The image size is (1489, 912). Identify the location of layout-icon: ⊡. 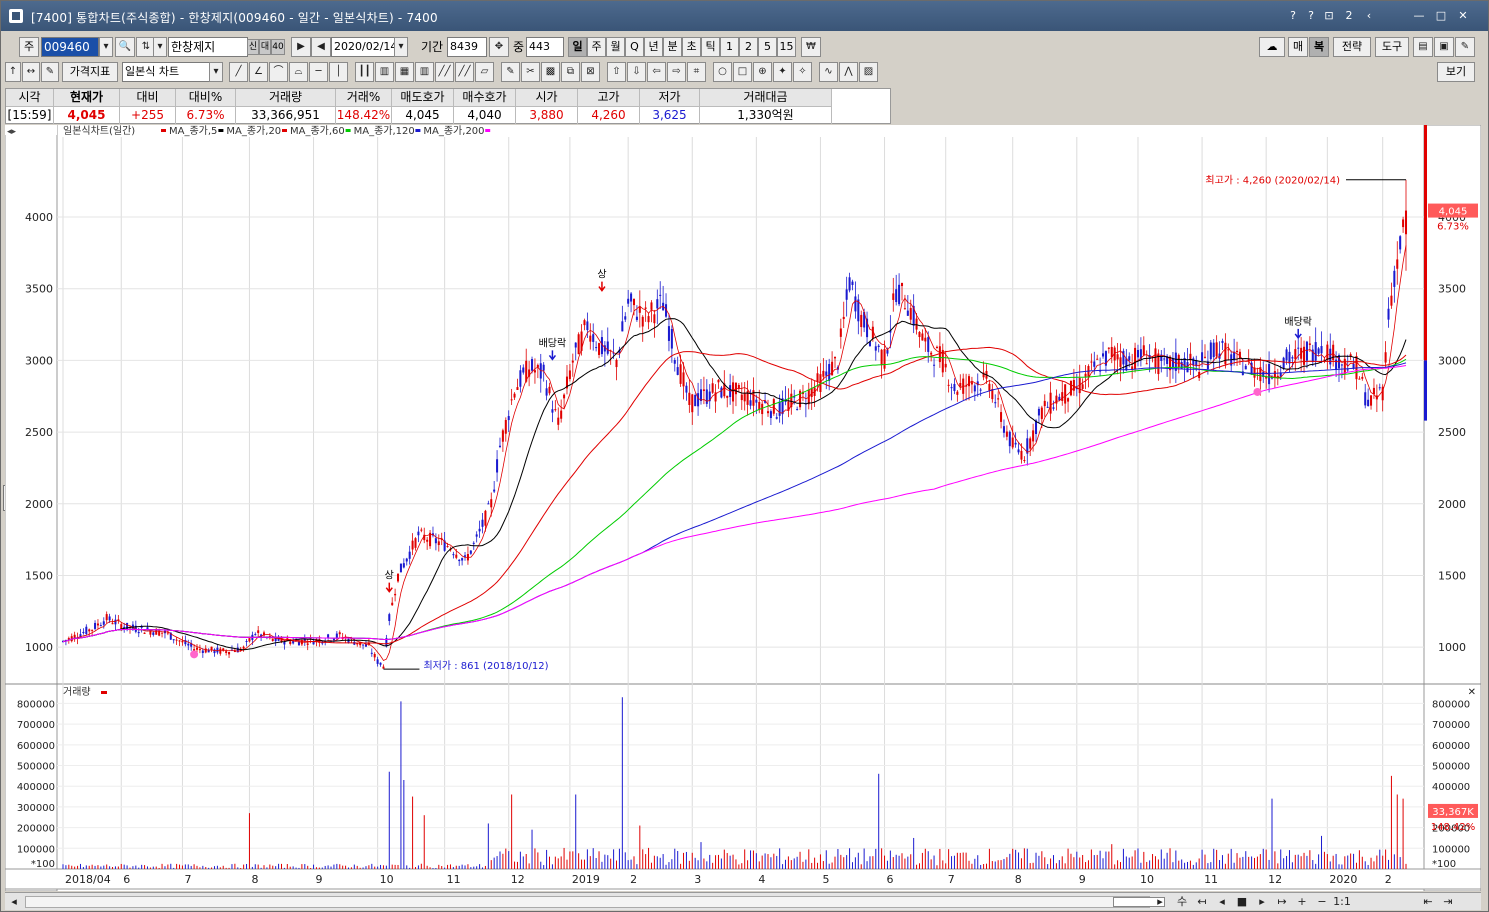
(1329, 16).